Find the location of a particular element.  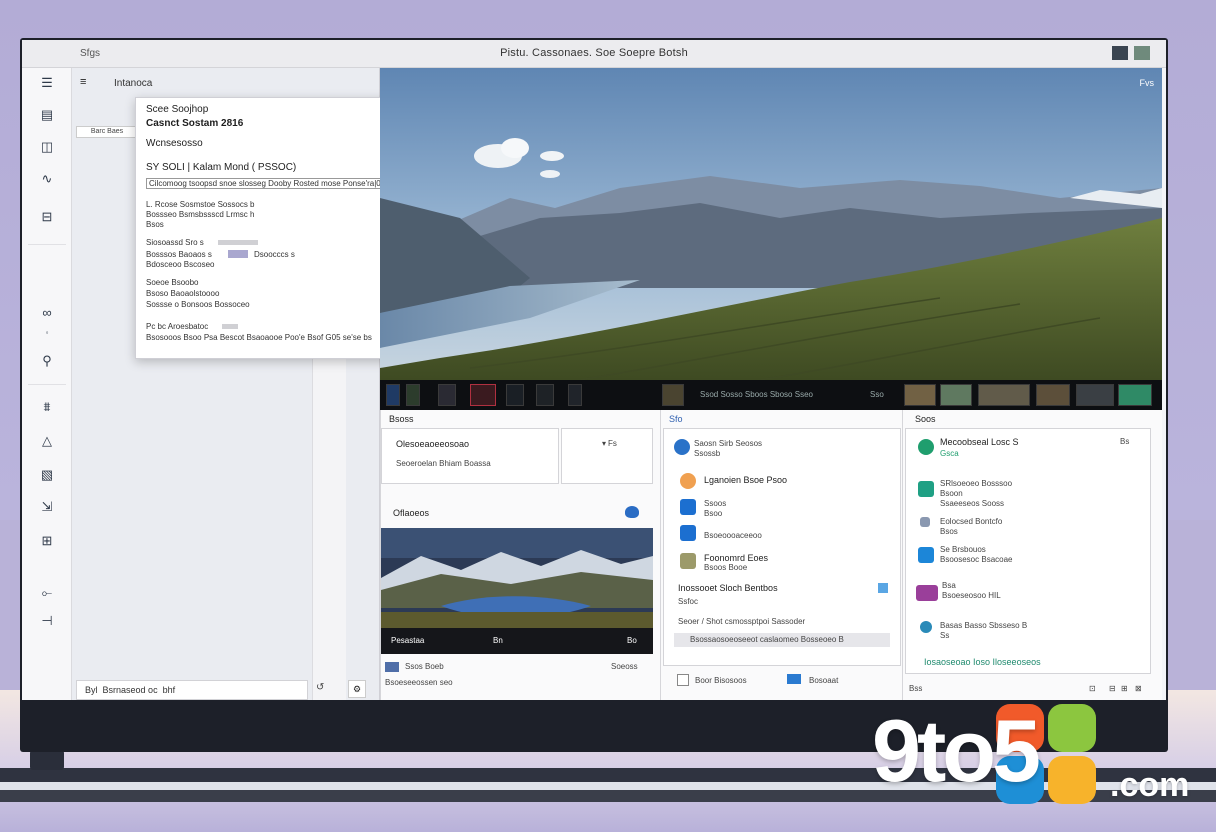

image-icon: ⊟ is located at coordinates (1112, 688).